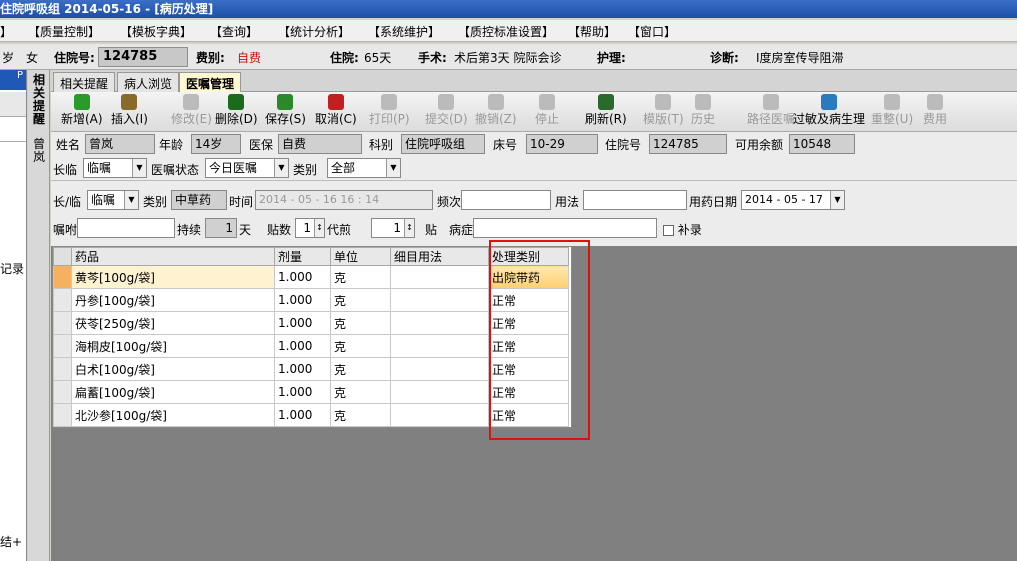 This screenshot has height=561, width=1017. I want to click on toolbar-button-10: 刷新(R), so click(606, 110).